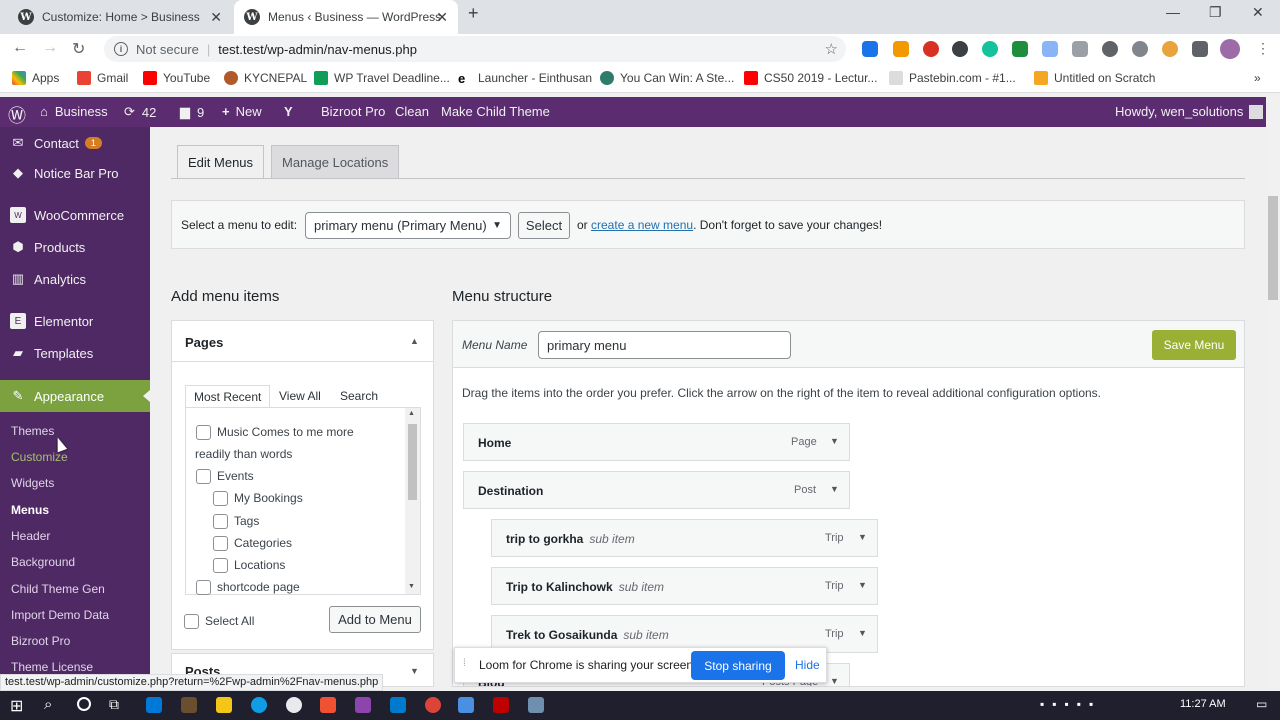 Image resolution: width=1280 pixels, height=720 pixels. Describe the element at coordinates (1263, 48) in the screenshot. I see `kebab-menu-icon: ⋮` at that location.